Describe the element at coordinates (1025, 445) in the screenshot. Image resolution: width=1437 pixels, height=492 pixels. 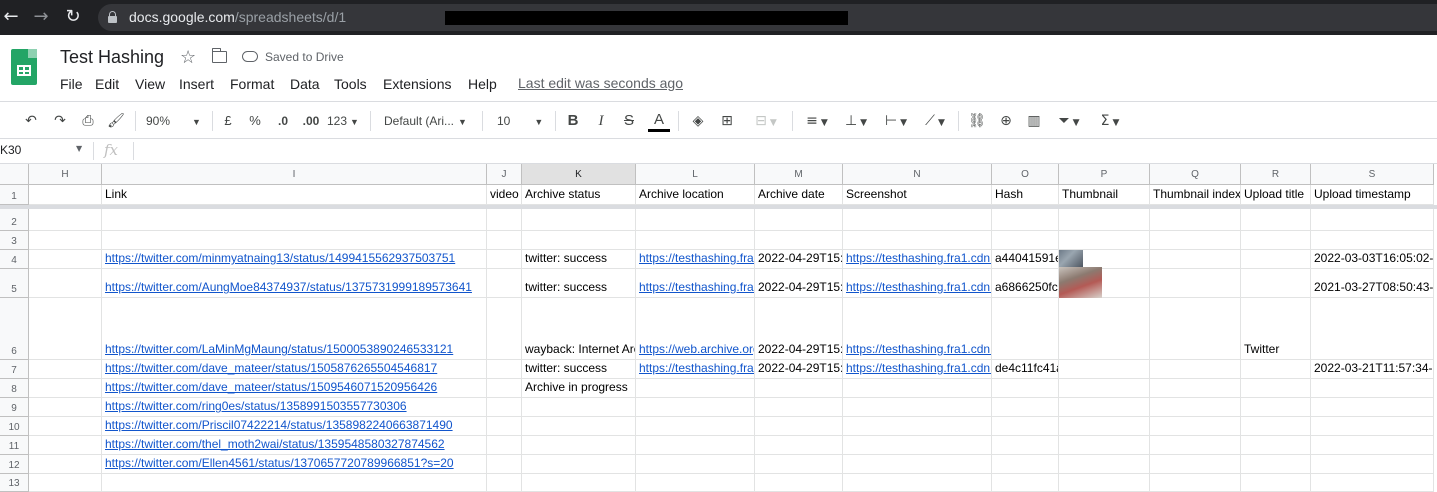
I see `cell-o11` at that location.